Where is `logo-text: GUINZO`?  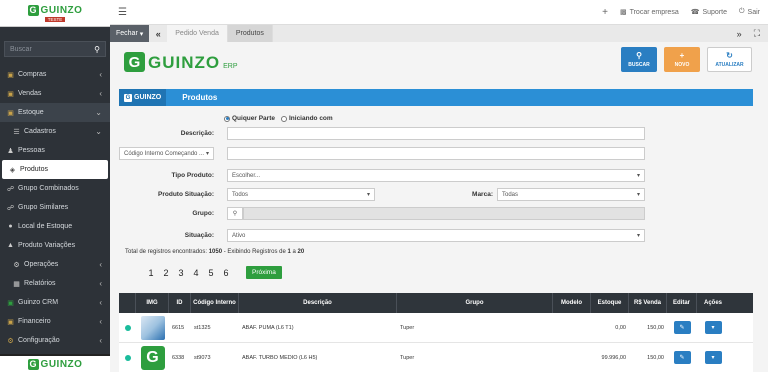
logo-text: GUINZO is located at coordinates (61, 10).